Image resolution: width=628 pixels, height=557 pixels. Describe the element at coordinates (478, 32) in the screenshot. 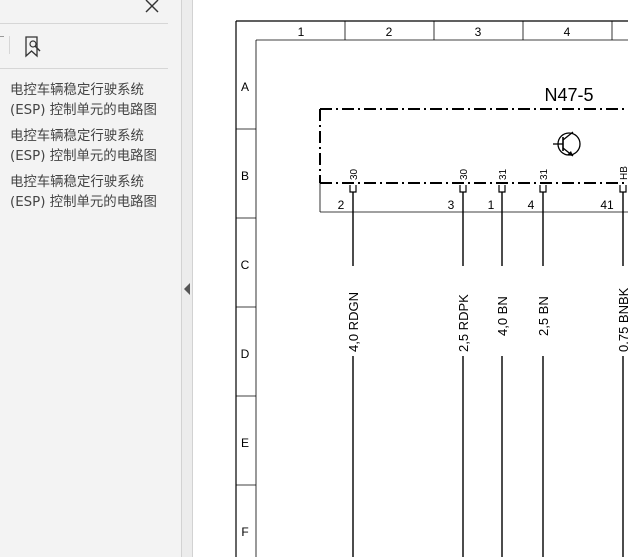

I see `column-number: 3` at that location.